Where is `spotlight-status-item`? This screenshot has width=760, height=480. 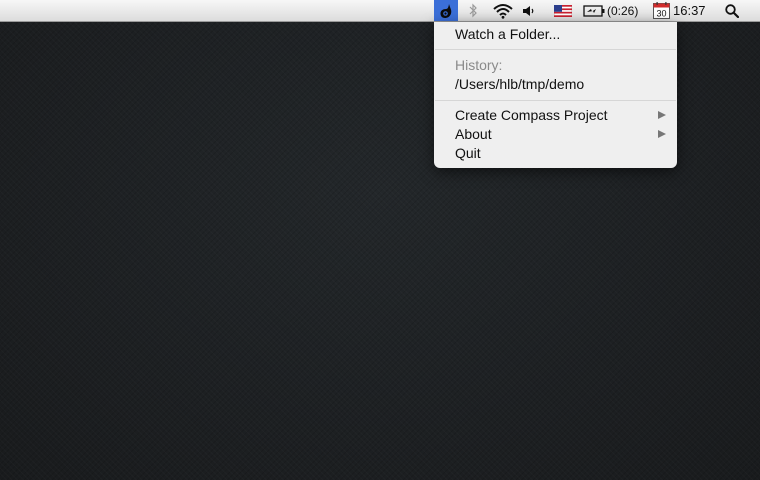
spotlight-status-item is located at coordinates (732, 10).